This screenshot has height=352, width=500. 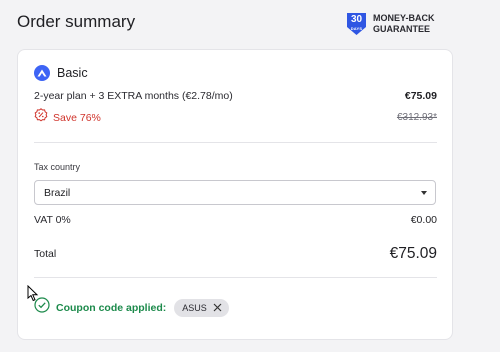 I want to click on total-value: €75.09, so click(x=413, y=253).